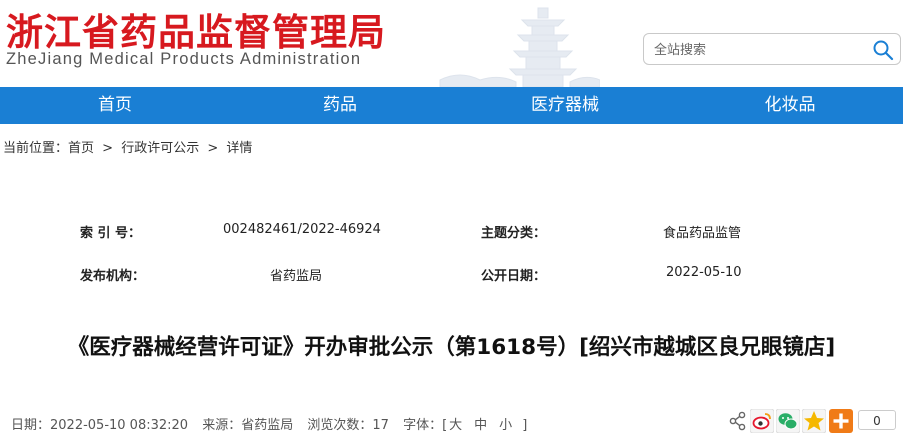  What do you see at coordinates (100, 425) in the screenshot?
I see `article-date: 日期：2022-05-10 08:32:20` at bounding box center [100, 425].